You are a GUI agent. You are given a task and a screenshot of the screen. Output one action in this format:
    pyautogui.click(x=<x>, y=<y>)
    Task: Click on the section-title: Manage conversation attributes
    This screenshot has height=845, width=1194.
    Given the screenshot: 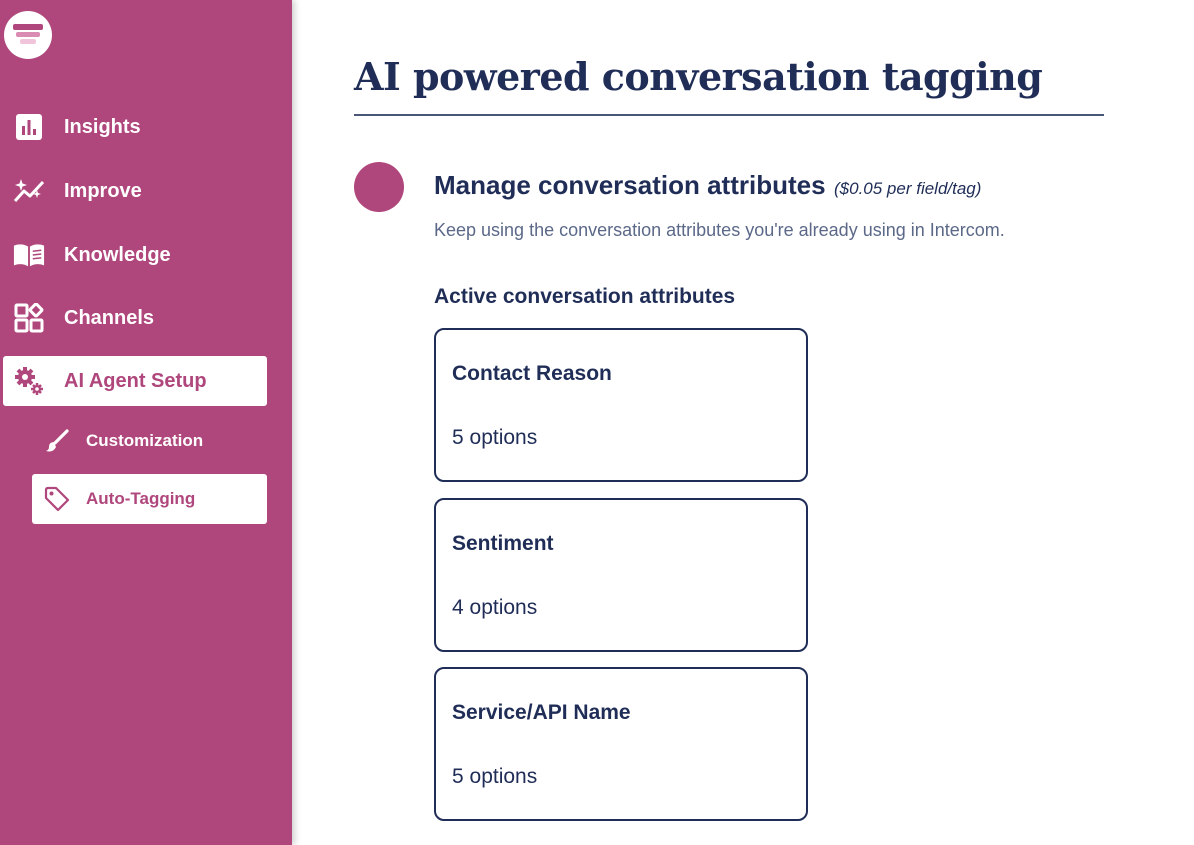 What is the action you would take?
    pyautogui.click(x=630, y=185)
    